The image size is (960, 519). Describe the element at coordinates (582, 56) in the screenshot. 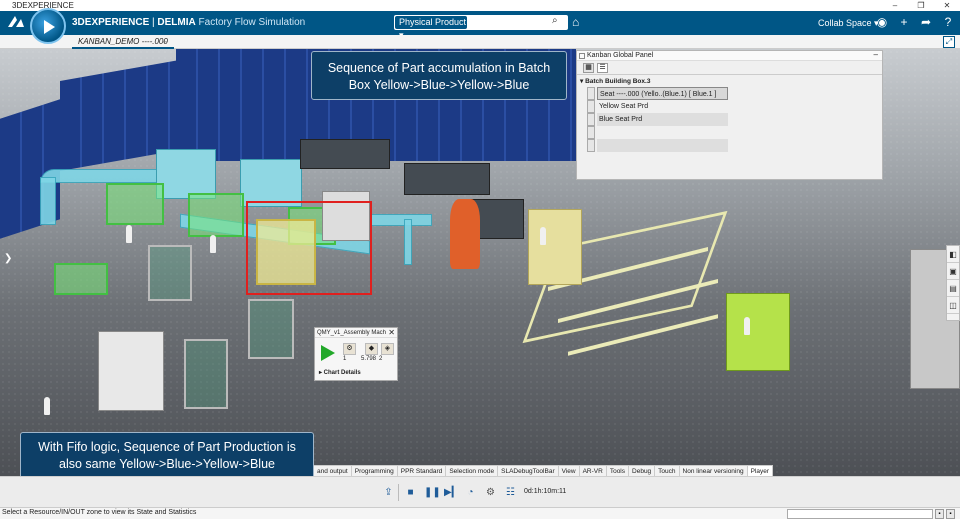

I see `panel-grip-icon` at that location.